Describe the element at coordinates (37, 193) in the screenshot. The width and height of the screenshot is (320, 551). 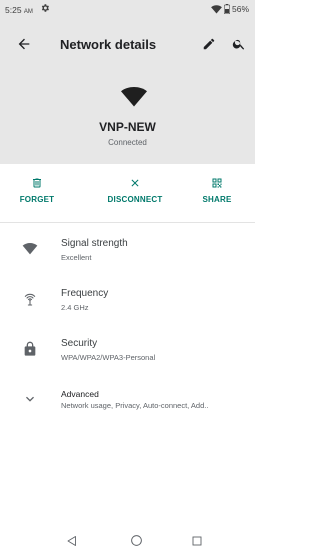
I see `forget-button: FORGET` at that location.